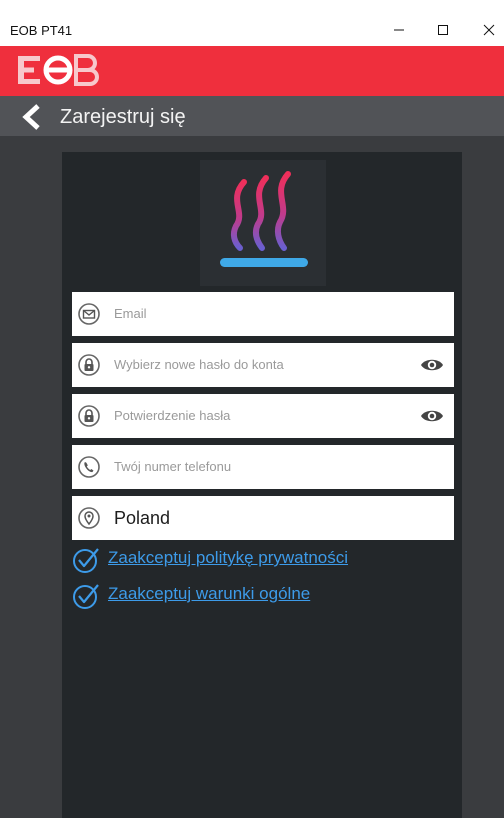  I want to click on privacy-policy-link: Zaakceptuj politykę prywatności, so click(228, 558).